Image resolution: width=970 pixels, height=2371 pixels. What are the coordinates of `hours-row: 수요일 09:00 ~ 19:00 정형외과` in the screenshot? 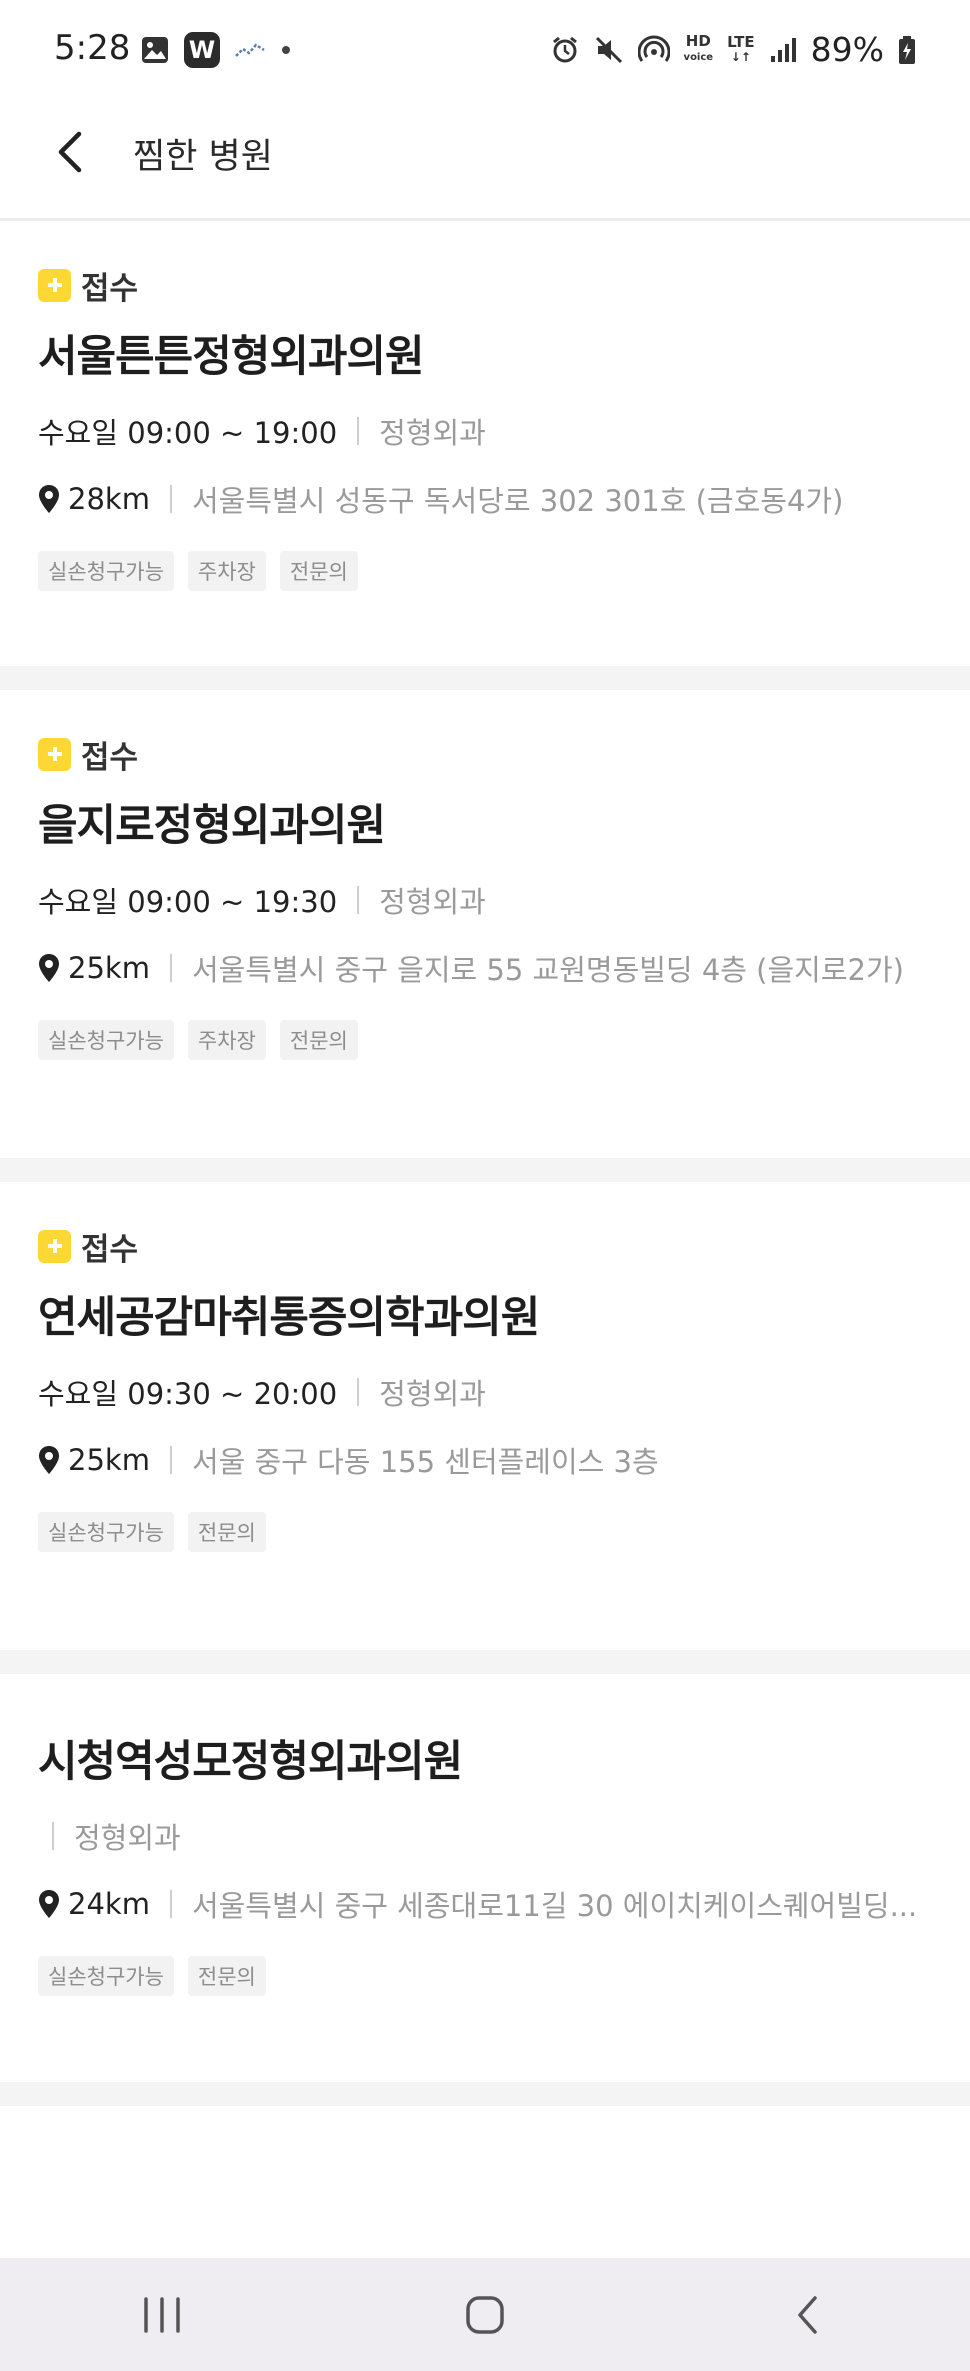 It's located at (485, 431).